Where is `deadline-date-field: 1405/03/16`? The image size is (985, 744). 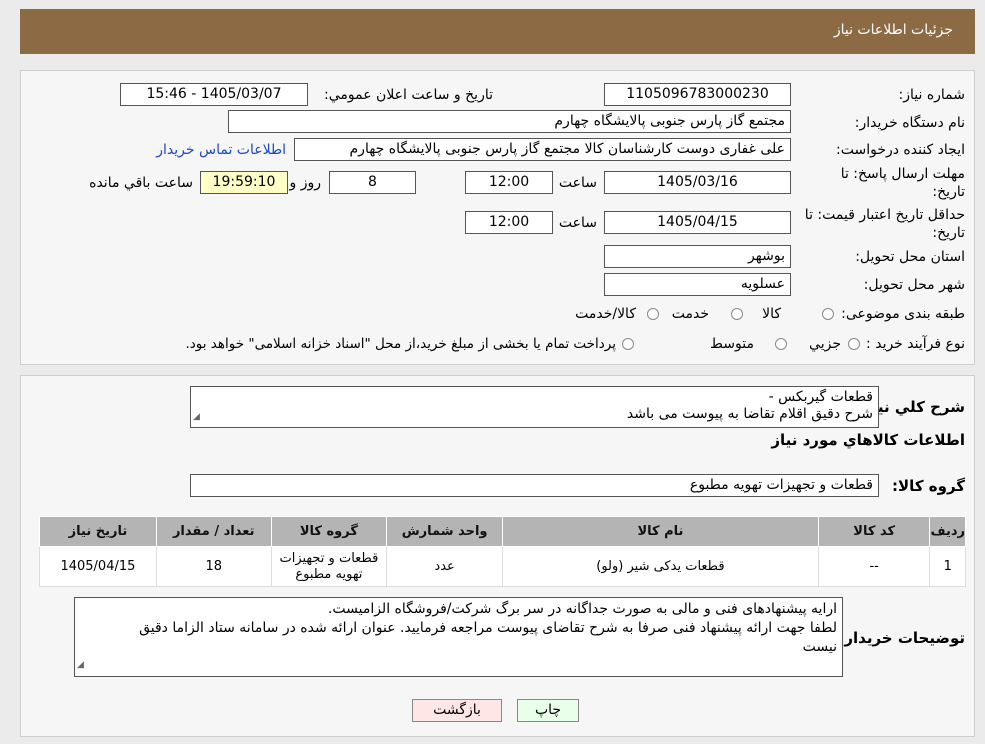 deadline-date-field: 1405/03/16 is located at coordinates (697, 182).